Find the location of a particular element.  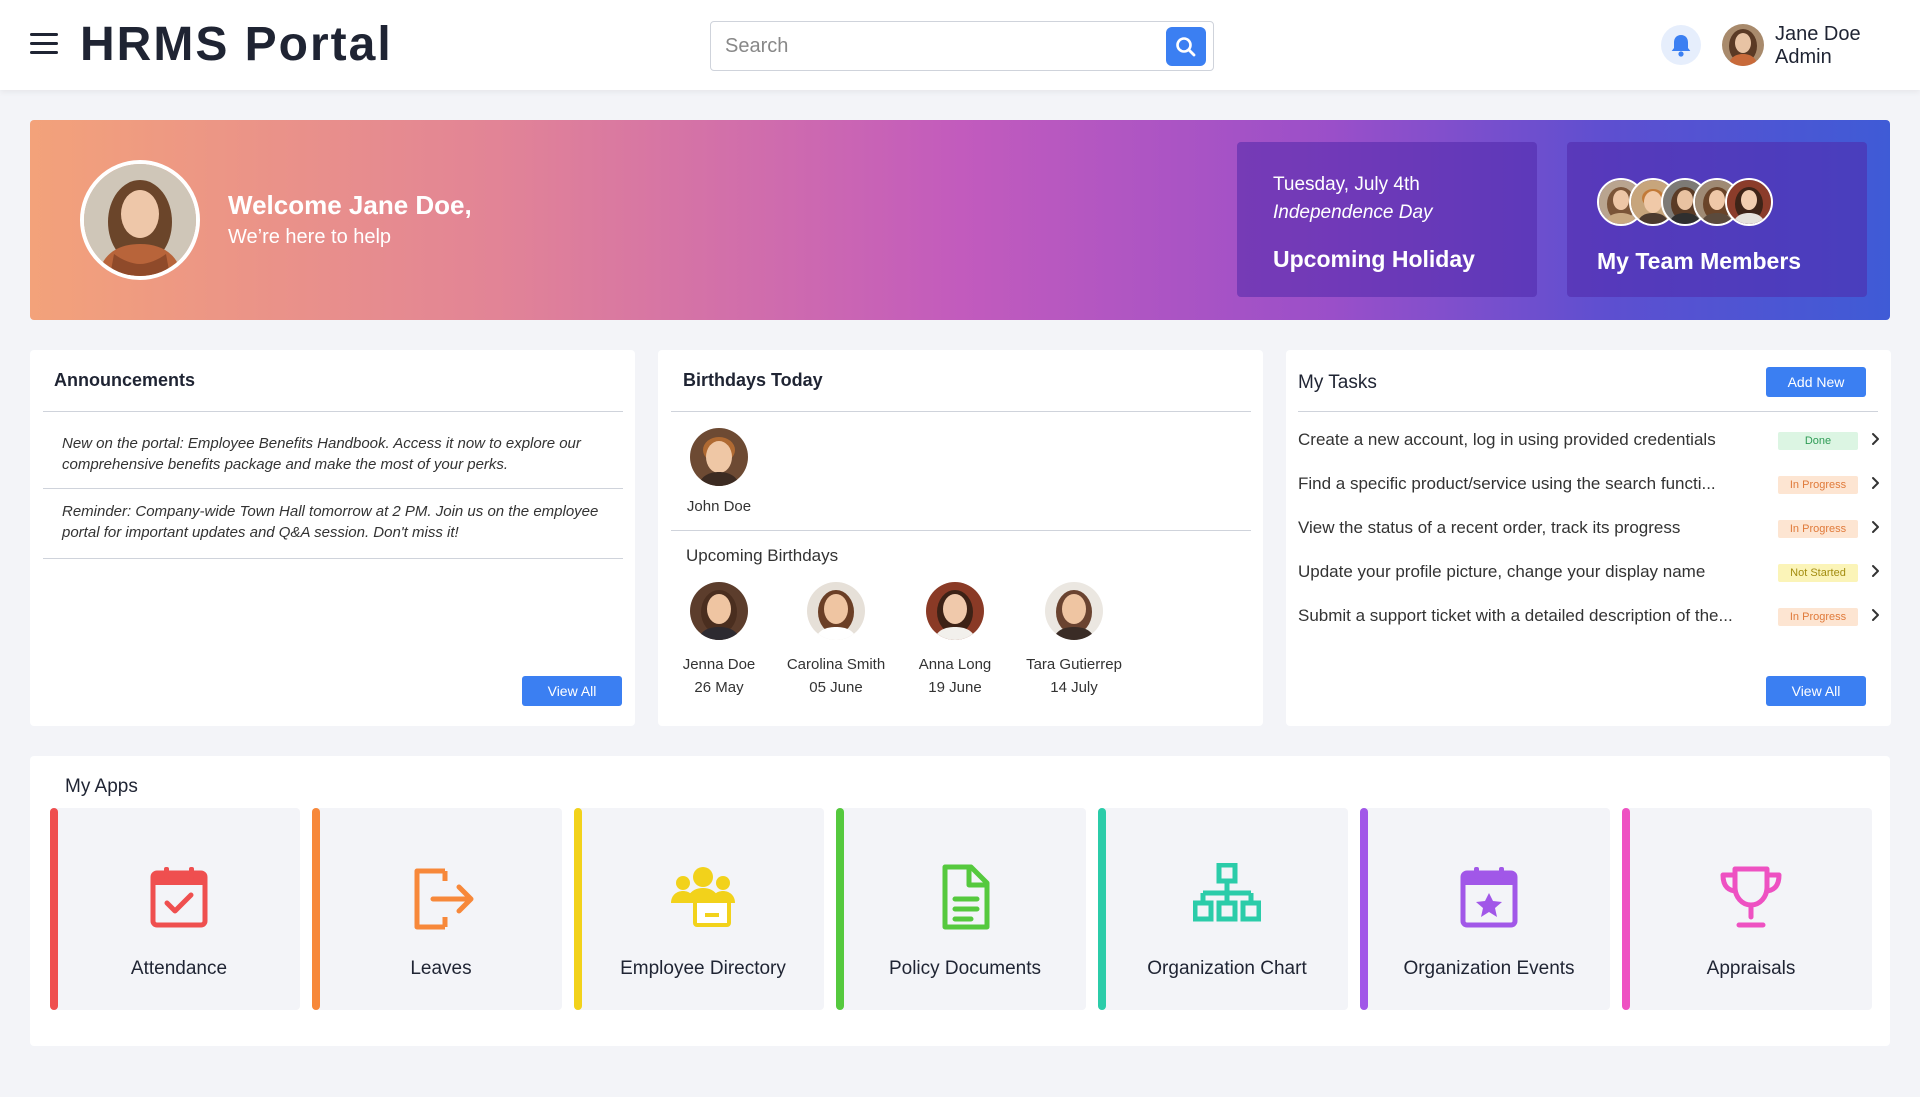

search-icon is located at coordinates (1186, 47).